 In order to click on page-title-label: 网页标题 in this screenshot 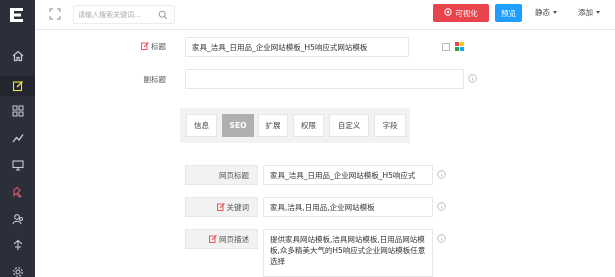, I will do `click(221, 175)`.